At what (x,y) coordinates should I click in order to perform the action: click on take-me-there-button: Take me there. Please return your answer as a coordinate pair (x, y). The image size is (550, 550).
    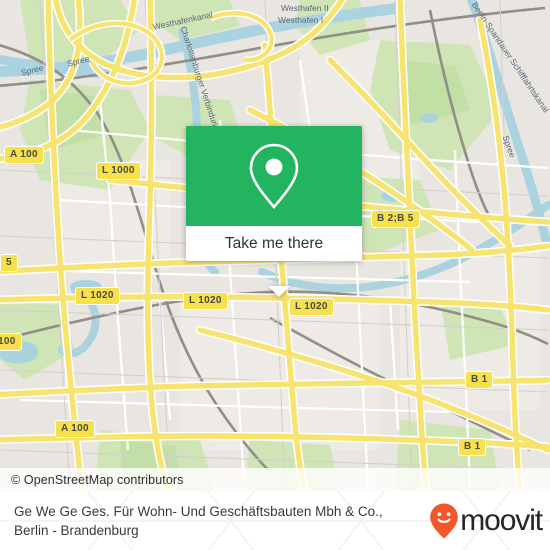
    Looking at the image, I should click on (274, 243).